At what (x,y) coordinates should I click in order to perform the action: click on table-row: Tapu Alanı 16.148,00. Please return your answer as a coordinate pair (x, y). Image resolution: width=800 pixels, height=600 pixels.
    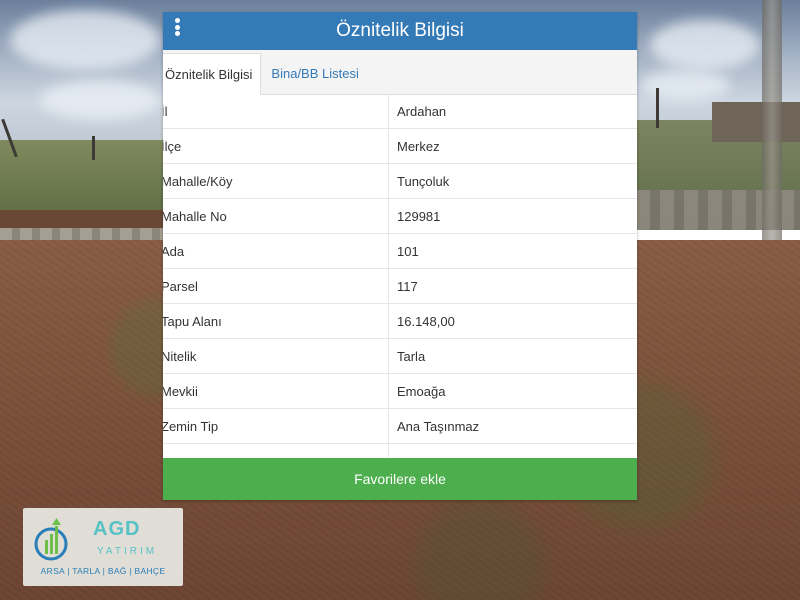
    Looking at the image, I should click on (400, 321).